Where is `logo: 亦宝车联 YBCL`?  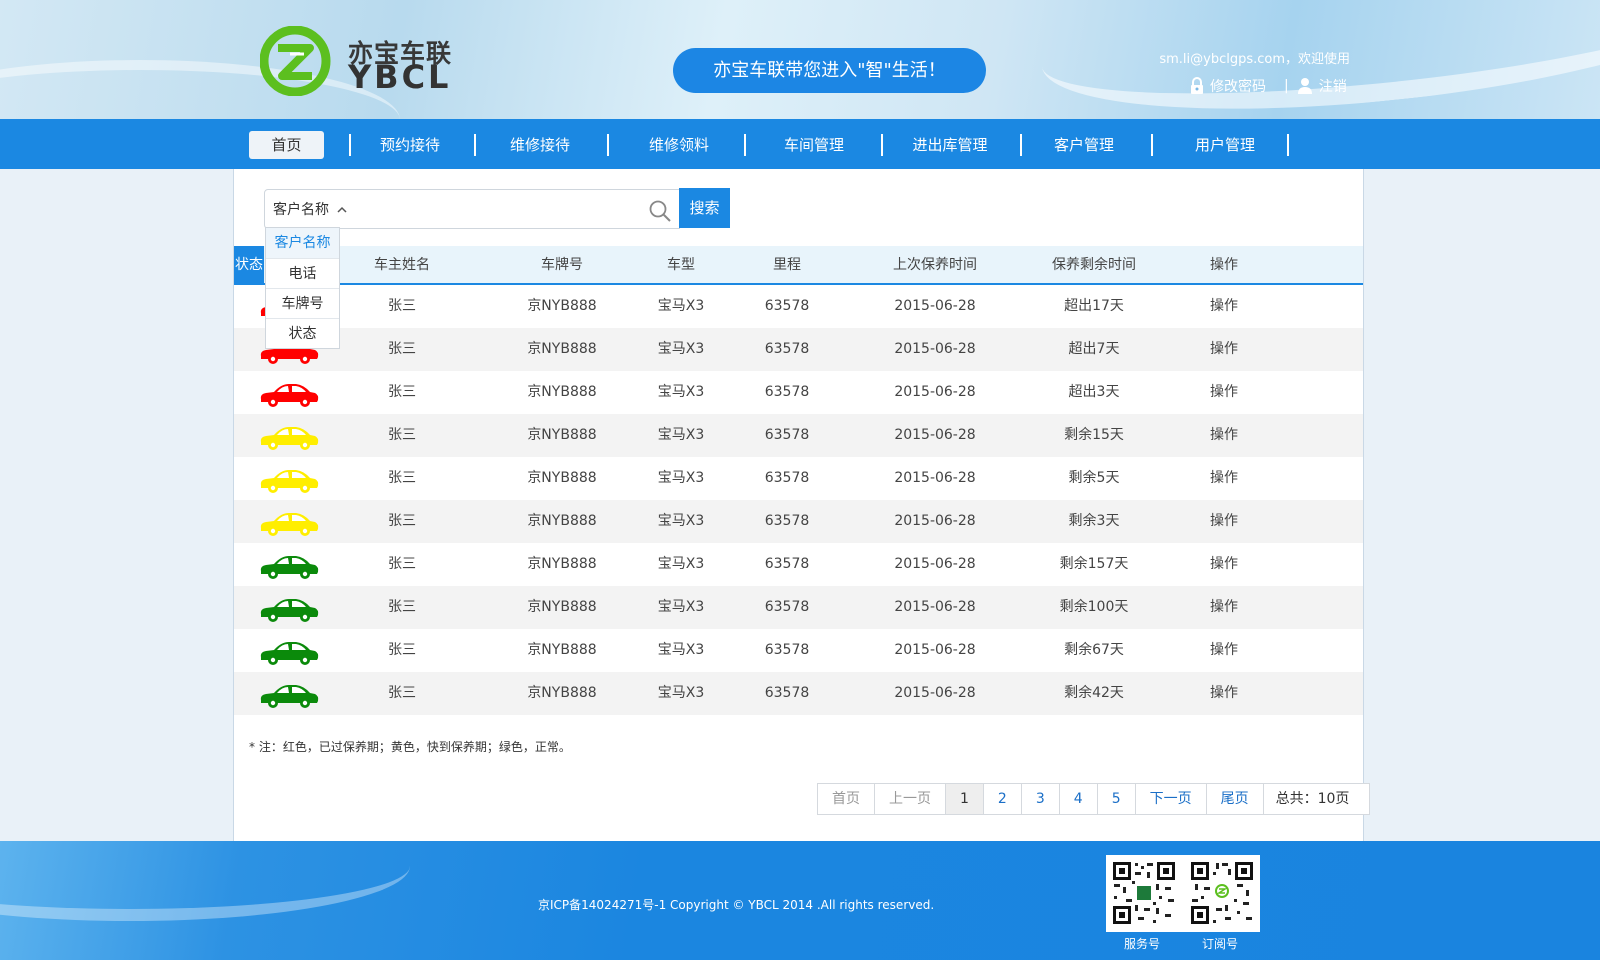 logo: 亦宝车联 YBCL is located at coordinates (359, 61).